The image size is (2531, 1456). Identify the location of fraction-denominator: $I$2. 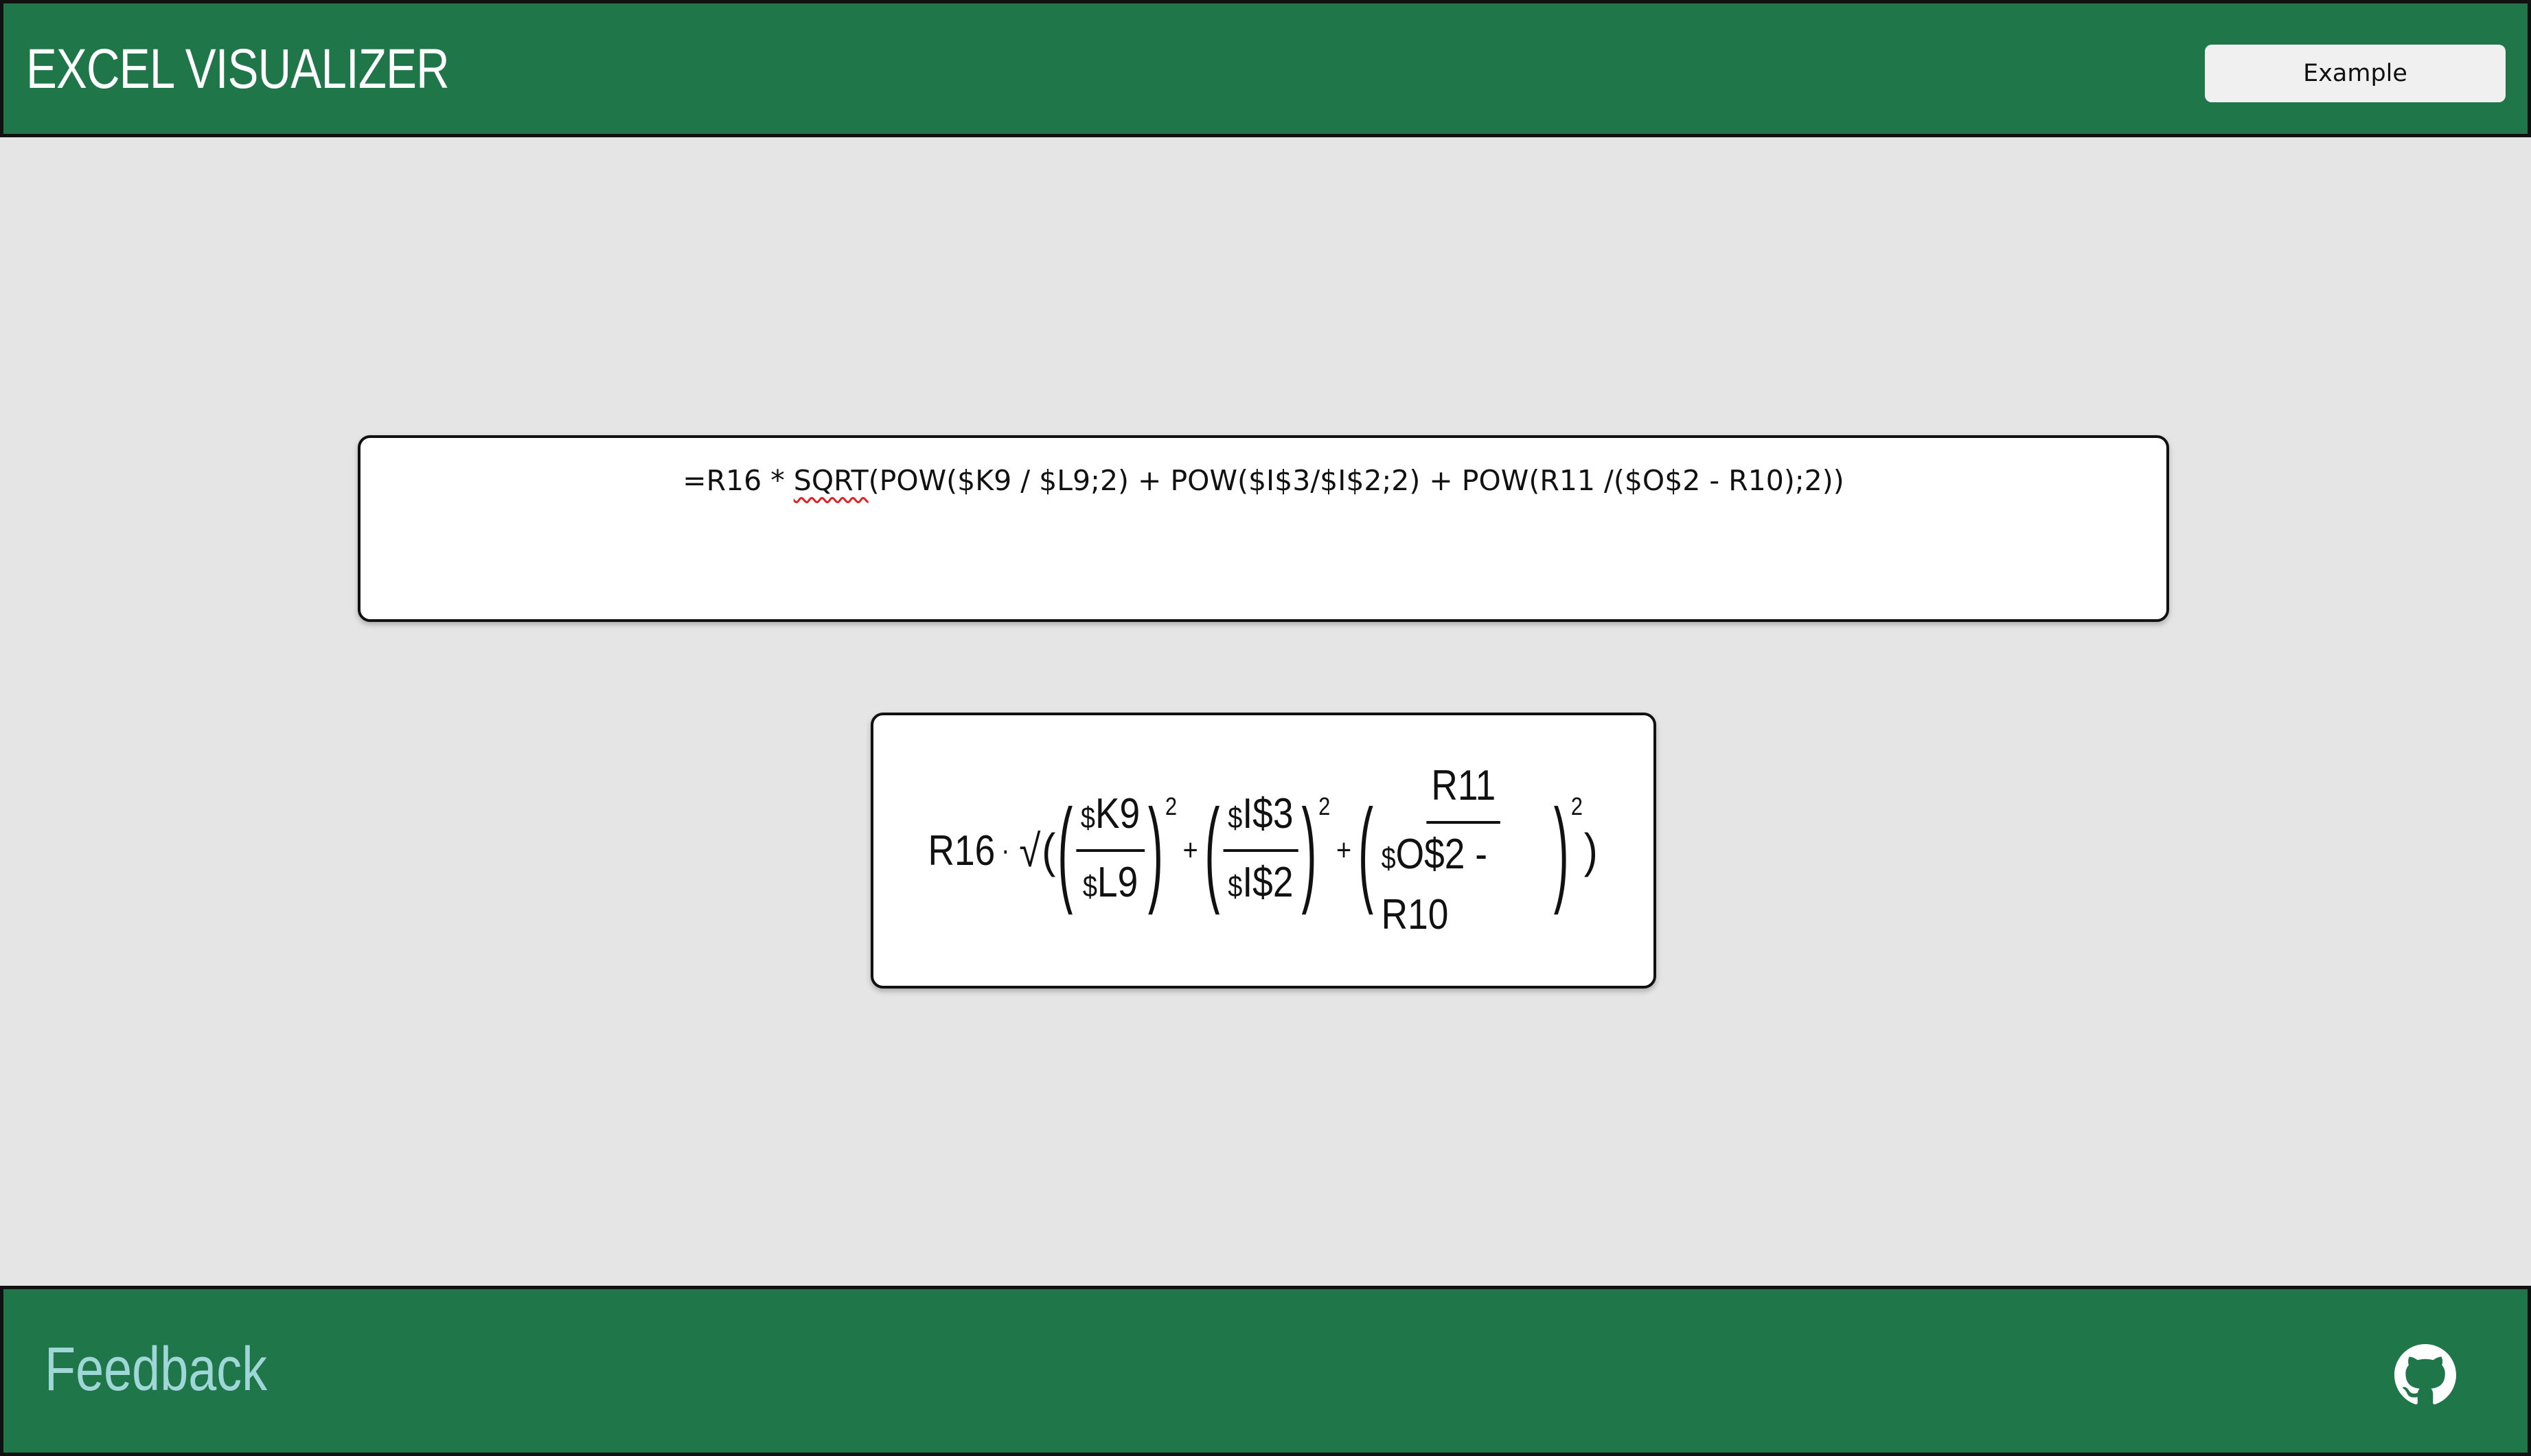
(1261, 882).